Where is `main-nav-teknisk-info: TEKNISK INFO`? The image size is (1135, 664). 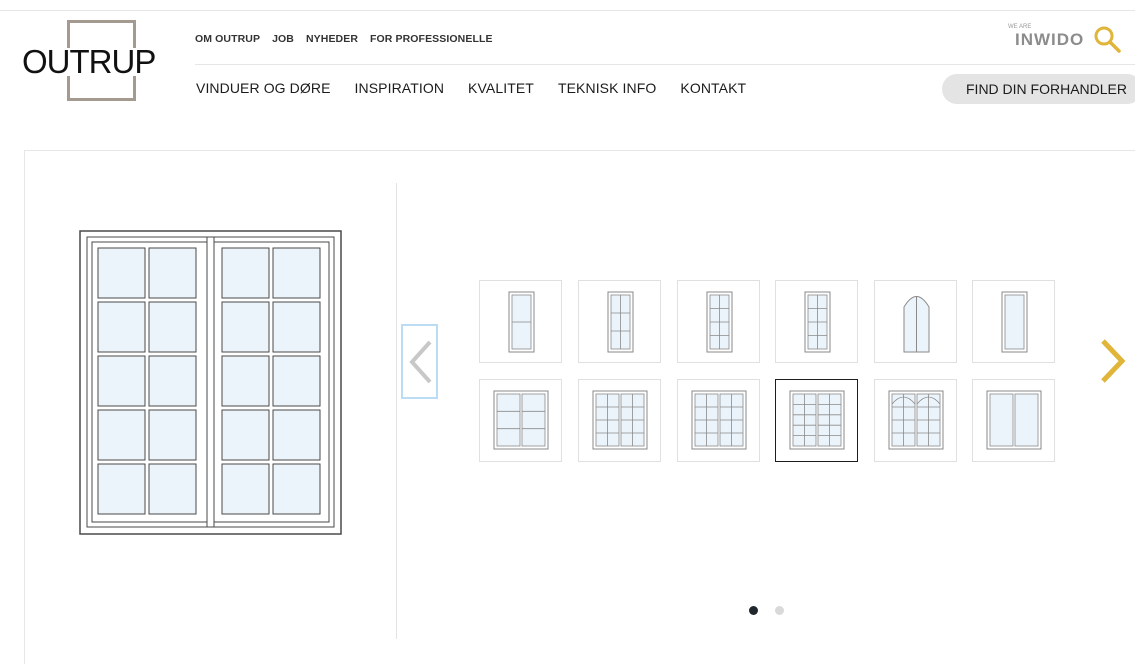
main-nav-teknisk-info: TEKNISK INFO is located at coordinates (607, 88).